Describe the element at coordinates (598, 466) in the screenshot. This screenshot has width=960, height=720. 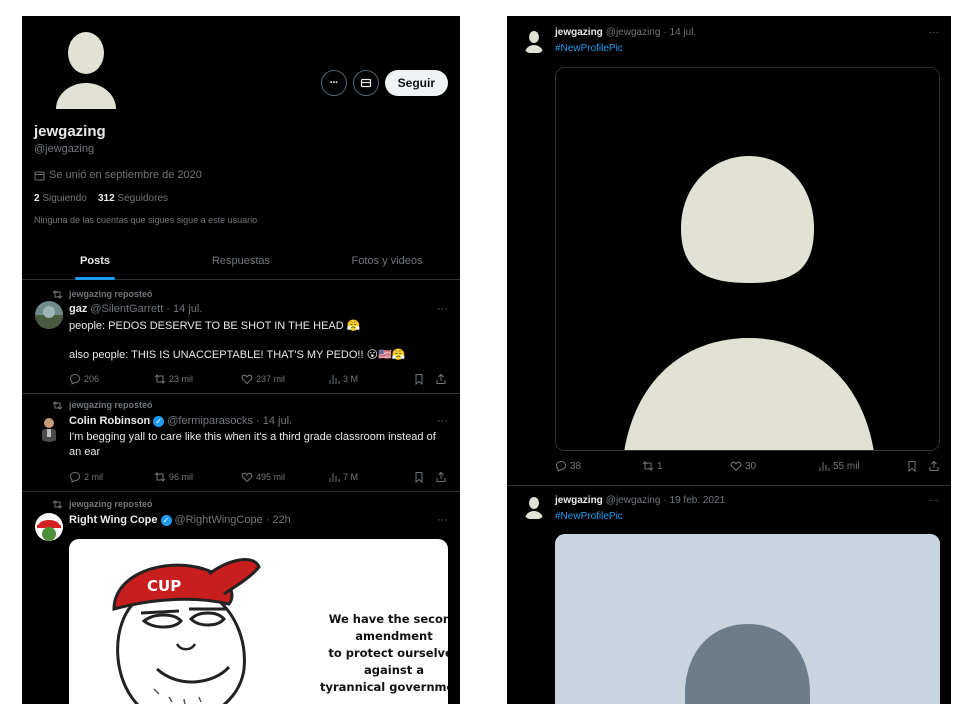
I see `reply-button: 38` at that location.